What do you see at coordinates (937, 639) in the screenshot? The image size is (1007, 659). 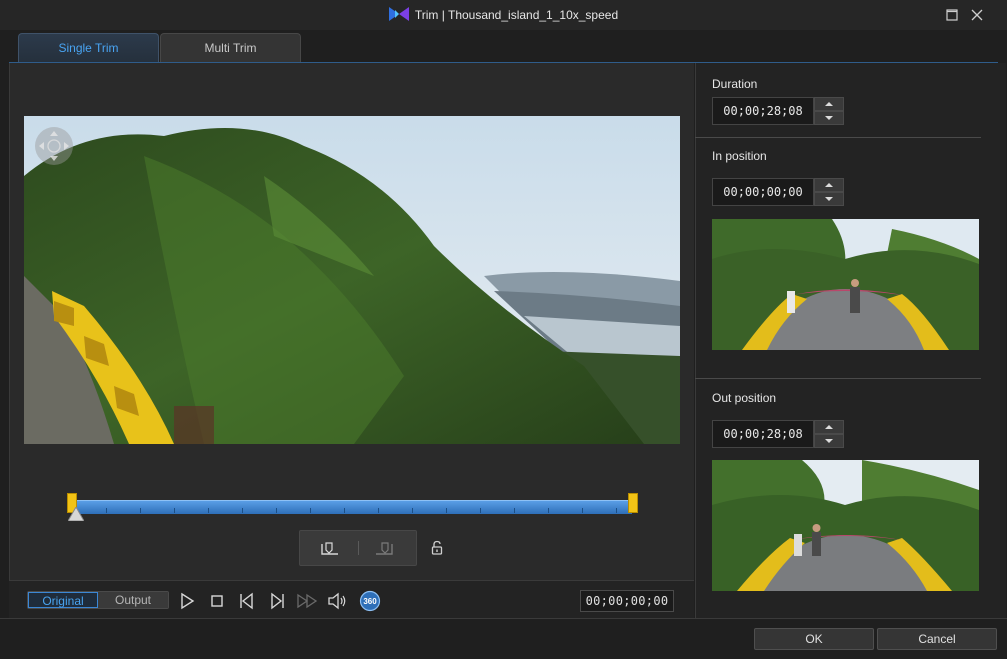 I see `cancel-button: Cancel` at bounding box center [937, 639].